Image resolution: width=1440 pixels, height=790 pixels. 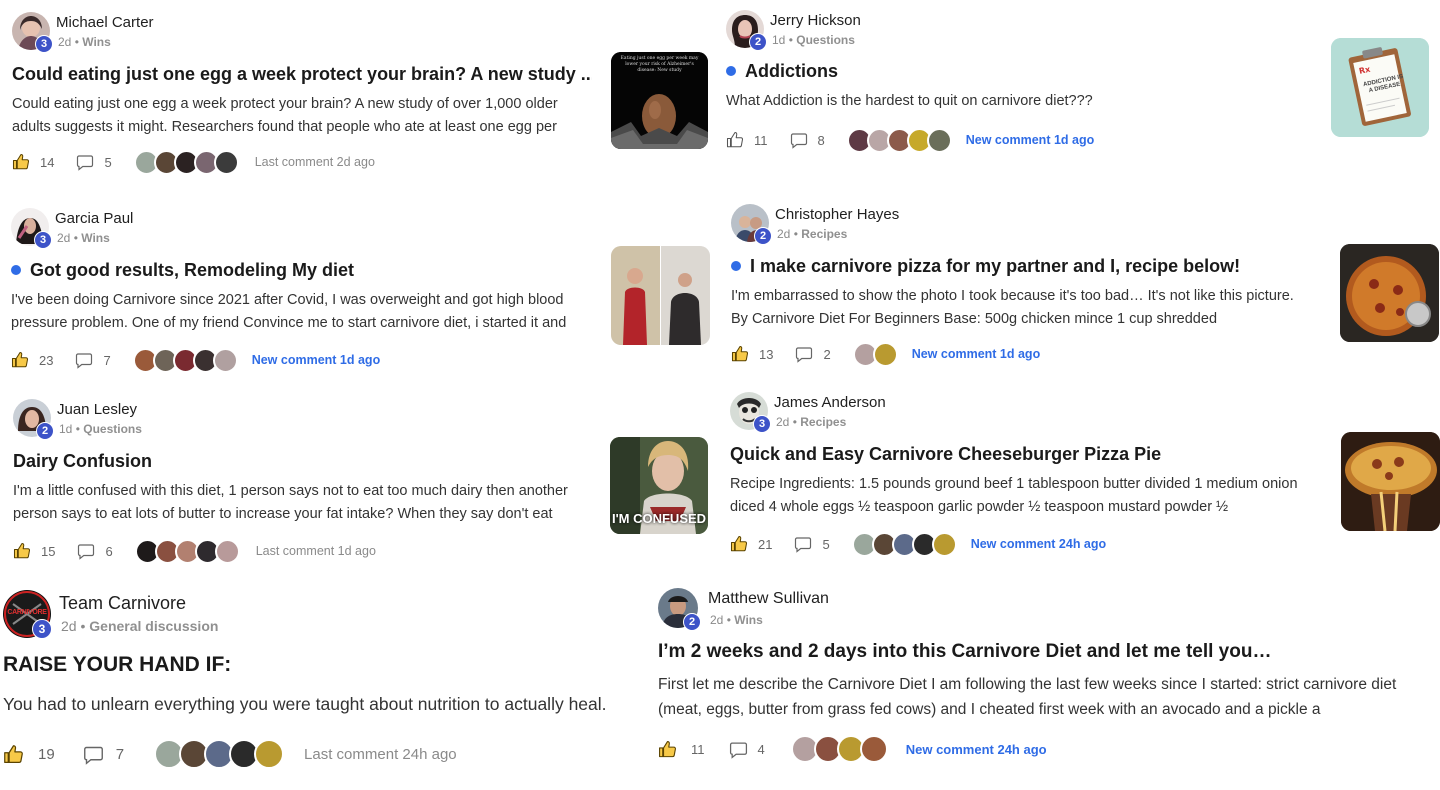 I want to click on level-badge: 3, so click(x=42, y=629).